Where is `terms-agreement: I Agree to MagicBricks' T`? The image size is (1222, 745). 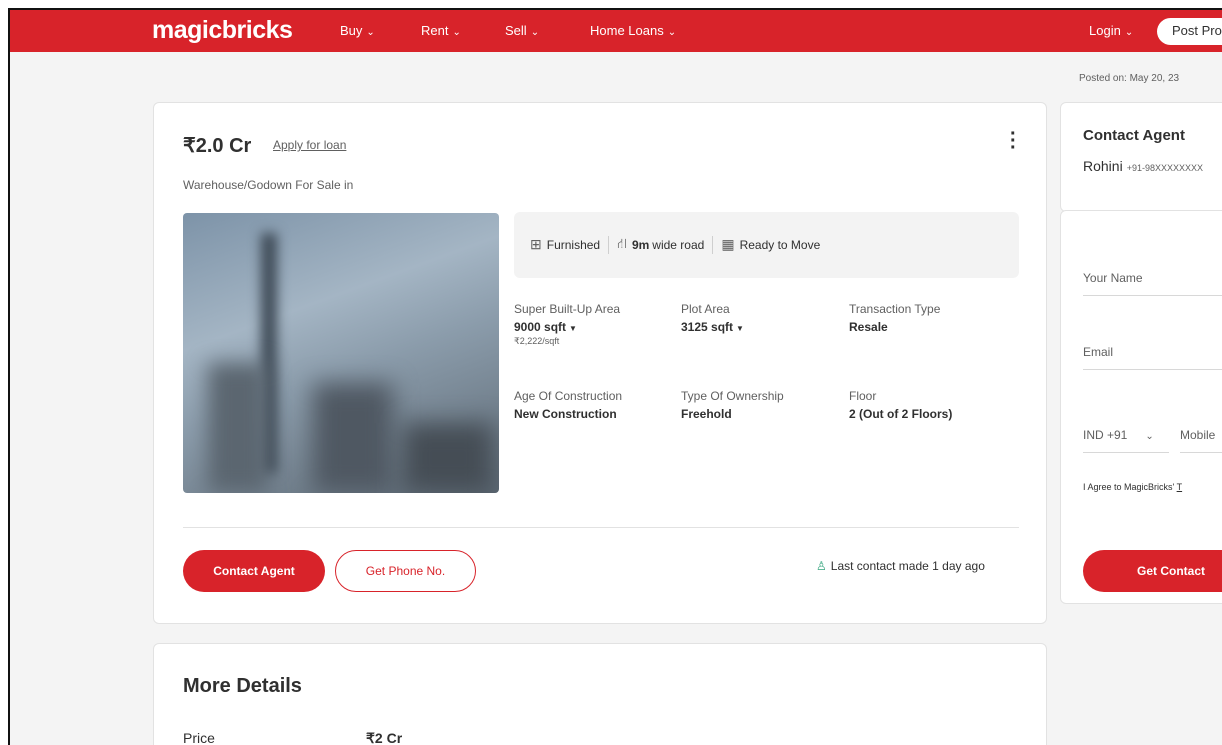 terms-agreement: I Agree to MagicBricks' T is located at coordinates (1132, 487).